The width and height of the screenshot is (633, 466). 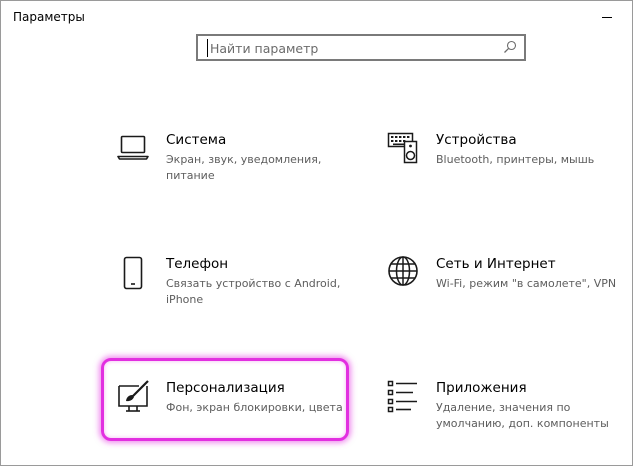 I want to click on tile-title: Приложения, so click(x=481, y=388).